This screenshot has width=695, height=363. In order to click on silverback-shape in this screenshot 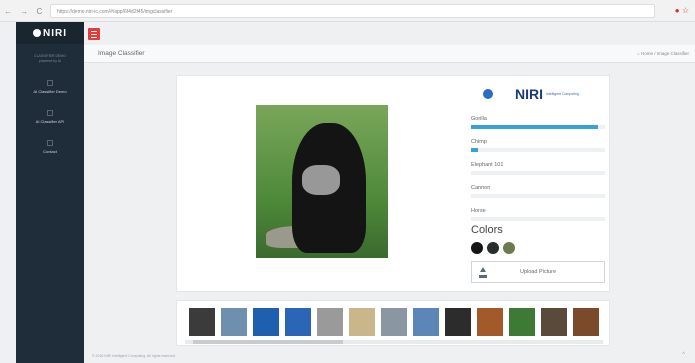, I will do `click(321, 180)`.